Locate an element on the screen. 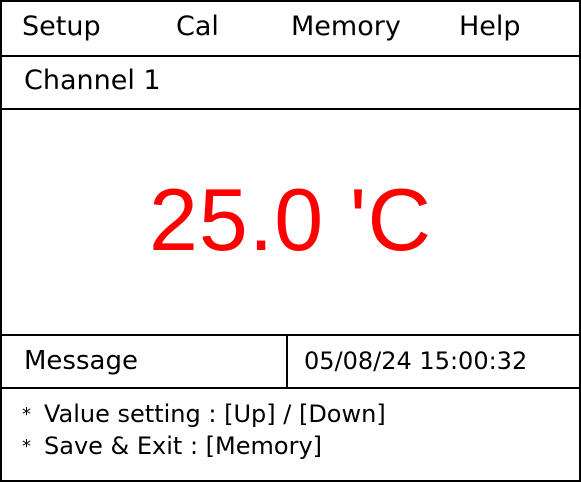 Image resolution: width=581 pixels, height=482 pixels. hint-value-setting: * Value setting : [Up] / [Down] is located at coordinates (204, 414).